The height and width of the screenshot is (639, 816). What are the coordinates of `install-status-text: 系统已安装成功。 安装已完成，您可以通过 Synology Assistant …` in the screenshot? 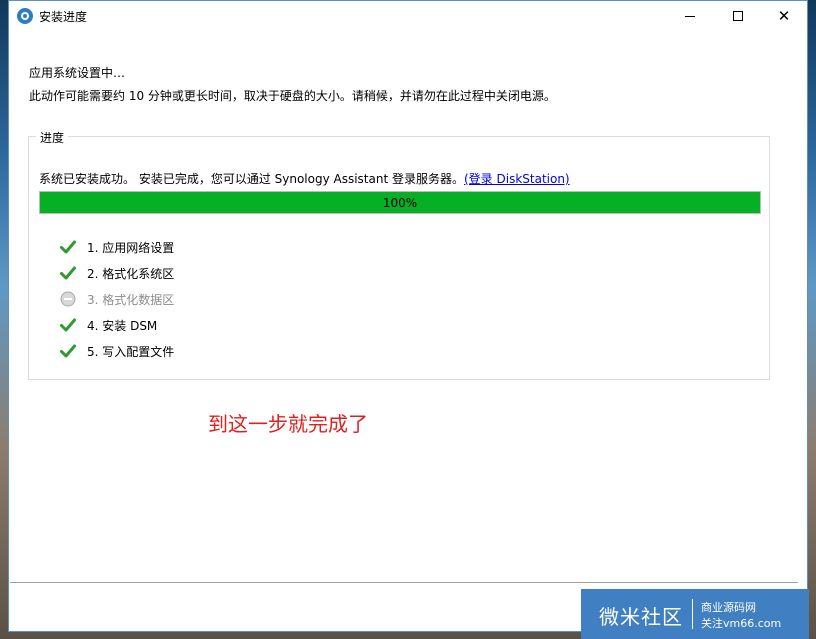 It's located at (304, 178).